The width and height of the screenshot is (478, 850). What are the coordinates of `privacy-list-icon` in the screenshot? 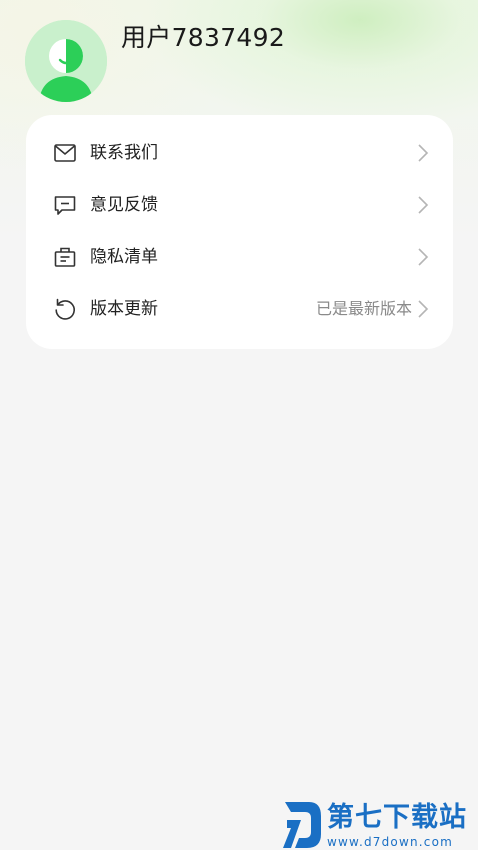 It's located at (65, 257).